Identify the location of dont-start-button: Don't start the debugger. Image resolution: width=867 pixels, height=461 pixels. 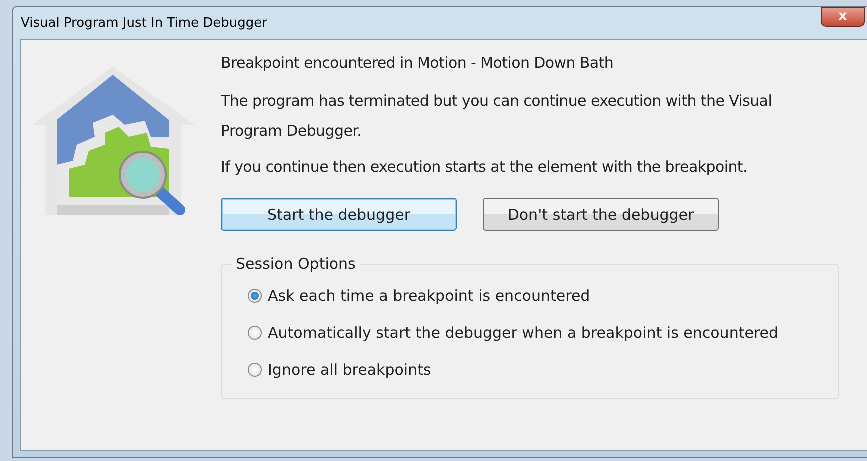
(601, 214).